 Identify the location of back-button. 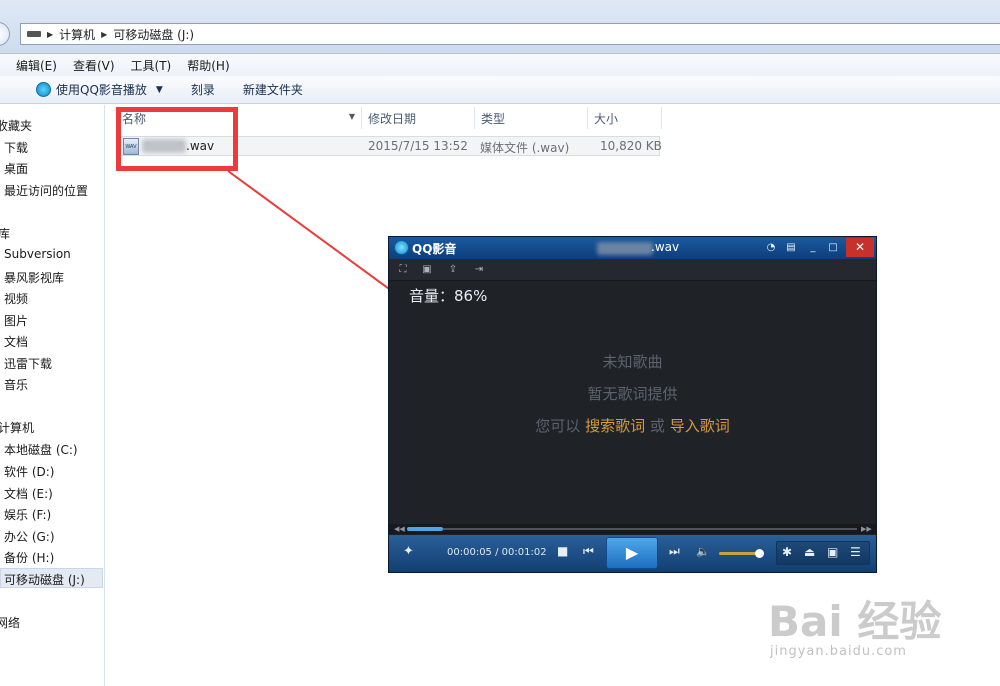
(5, 34).